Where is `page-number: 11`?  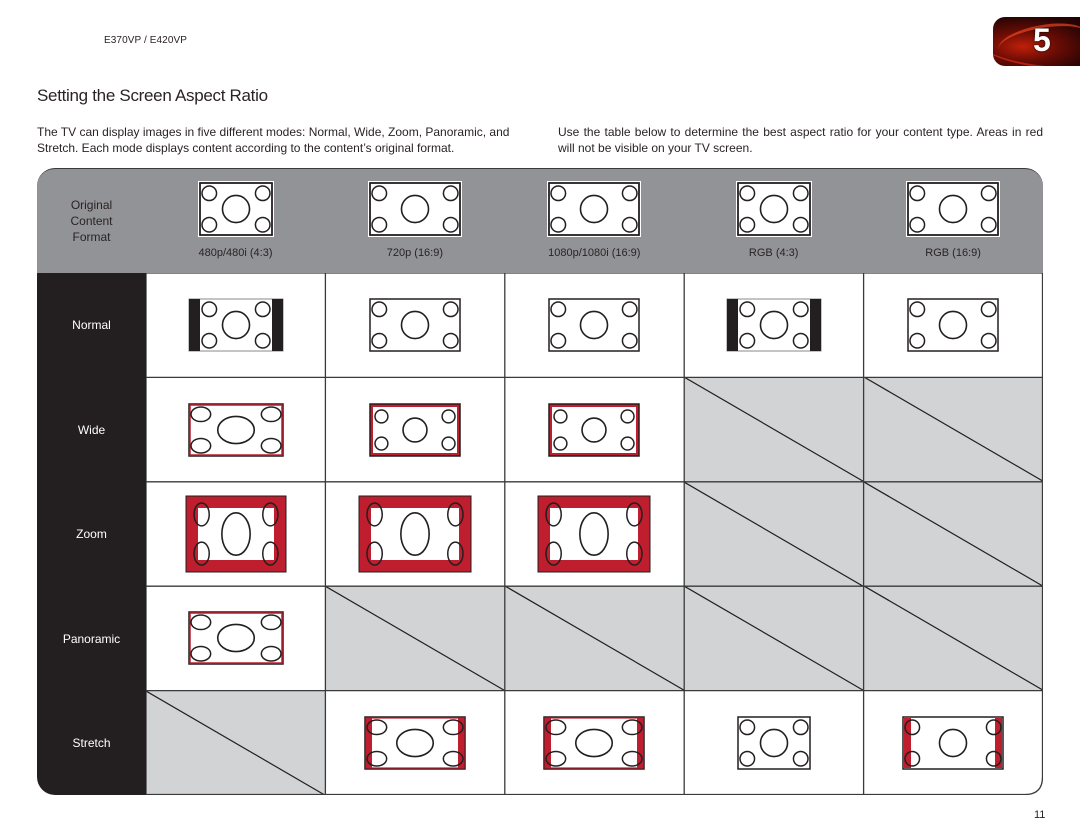
page-number: 11 is located at coordinates (1040, 815).